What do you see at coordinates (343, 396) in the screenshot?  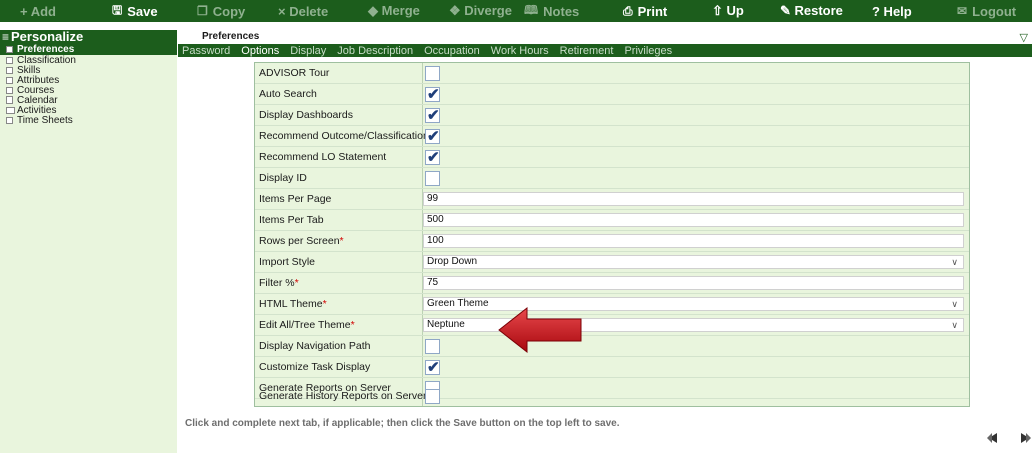 I see `generate-history-reports-label: Generate History Reports on Server` at bounding box center [343, 396].